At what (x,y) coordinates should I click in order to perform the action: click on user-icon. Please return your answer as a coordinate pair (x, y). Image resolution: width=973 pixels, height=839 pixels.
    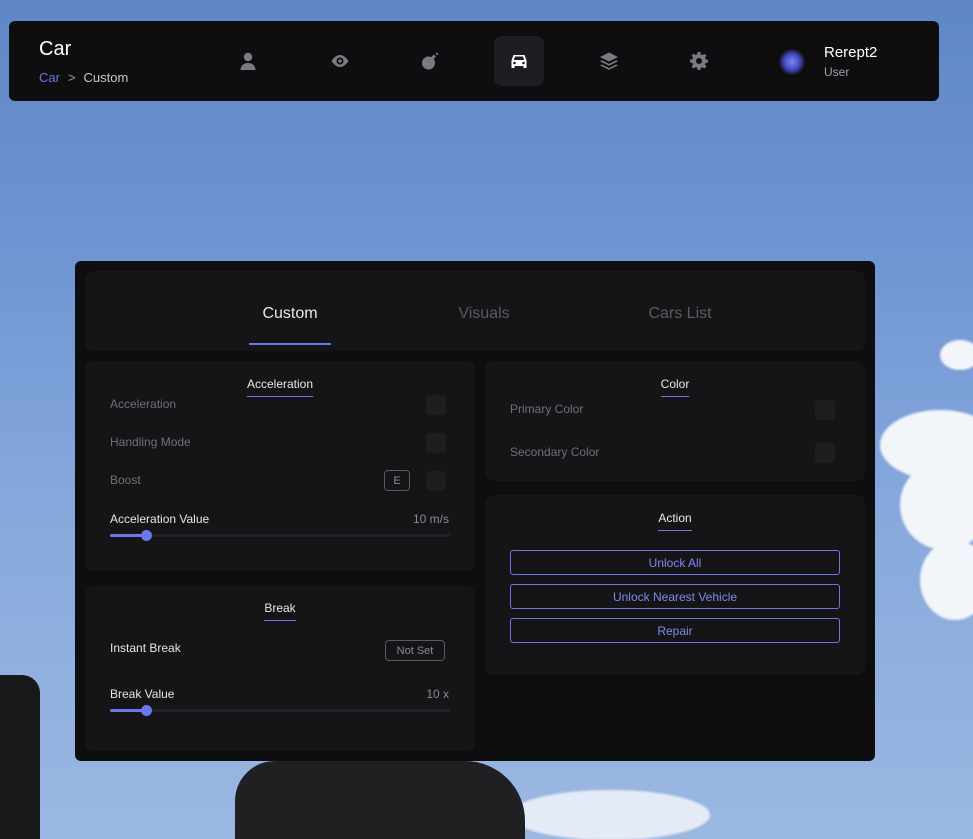
    Looking at the image, I should click on (248, 61).